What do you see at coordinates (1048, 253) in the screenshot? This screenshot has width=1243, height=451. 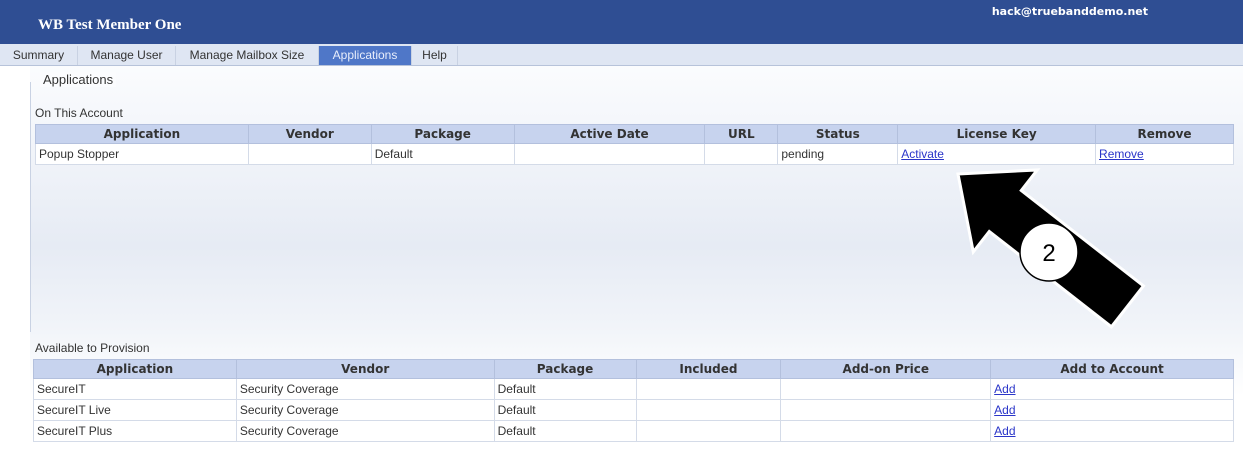 I see `callout-number: 2` at bounding box center [1048, 253].